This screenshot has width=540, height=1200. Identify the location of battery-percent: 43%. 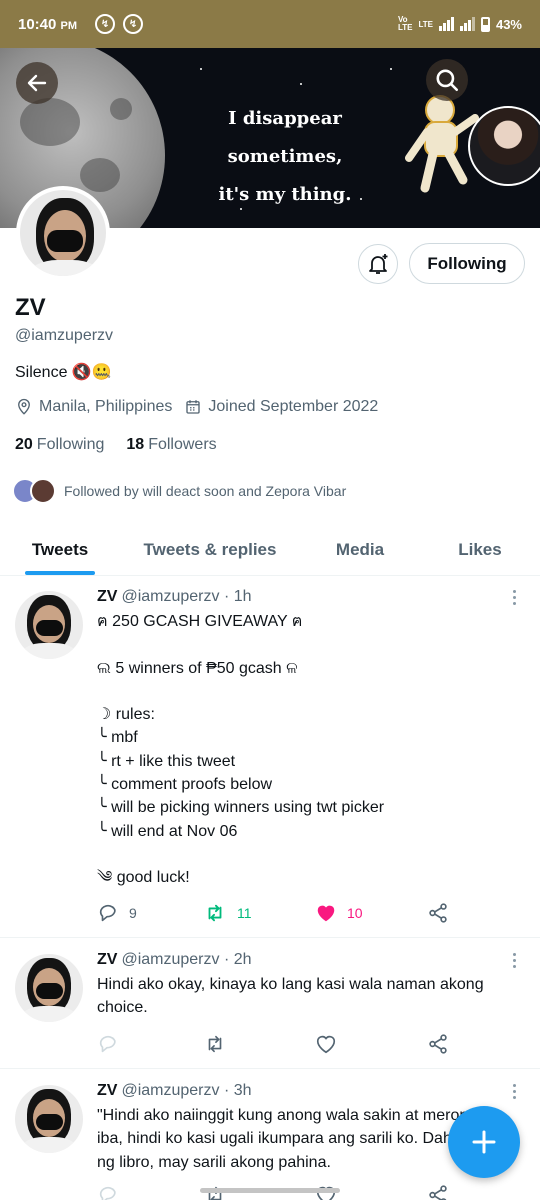
(508, 24).